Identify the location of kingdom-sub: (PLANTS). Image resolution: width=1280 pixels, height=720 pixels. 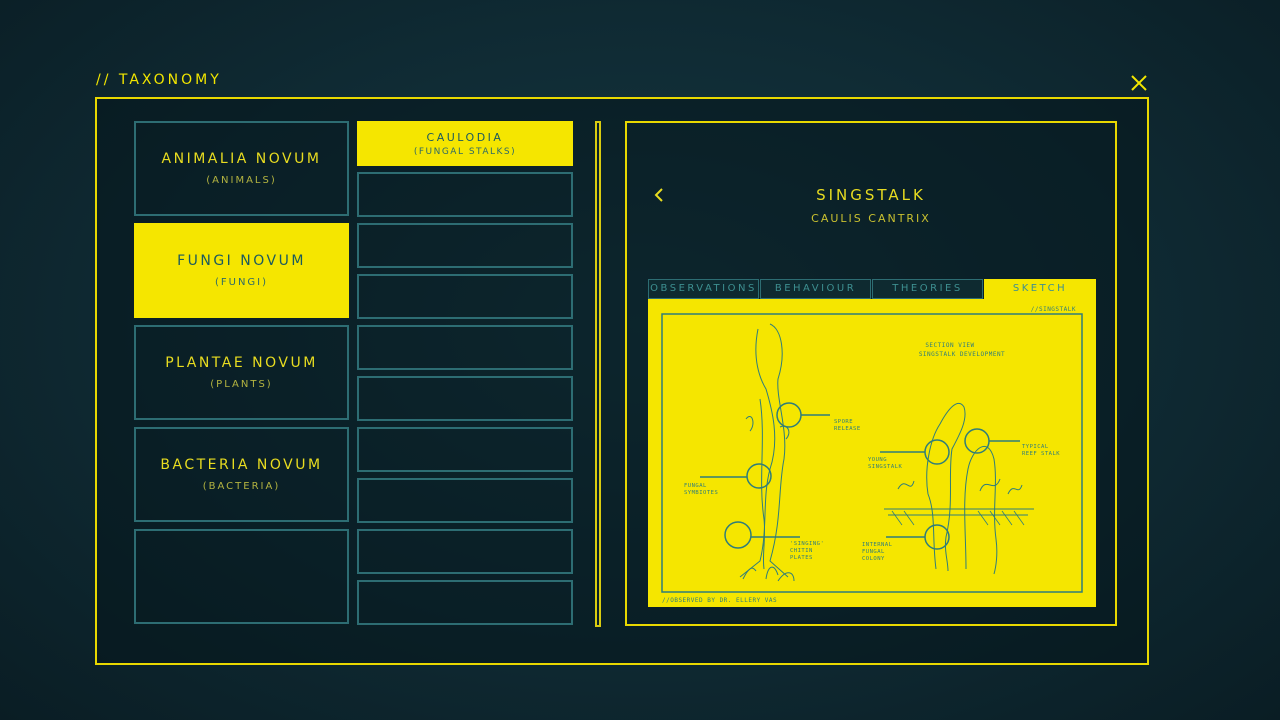
(241, 384).